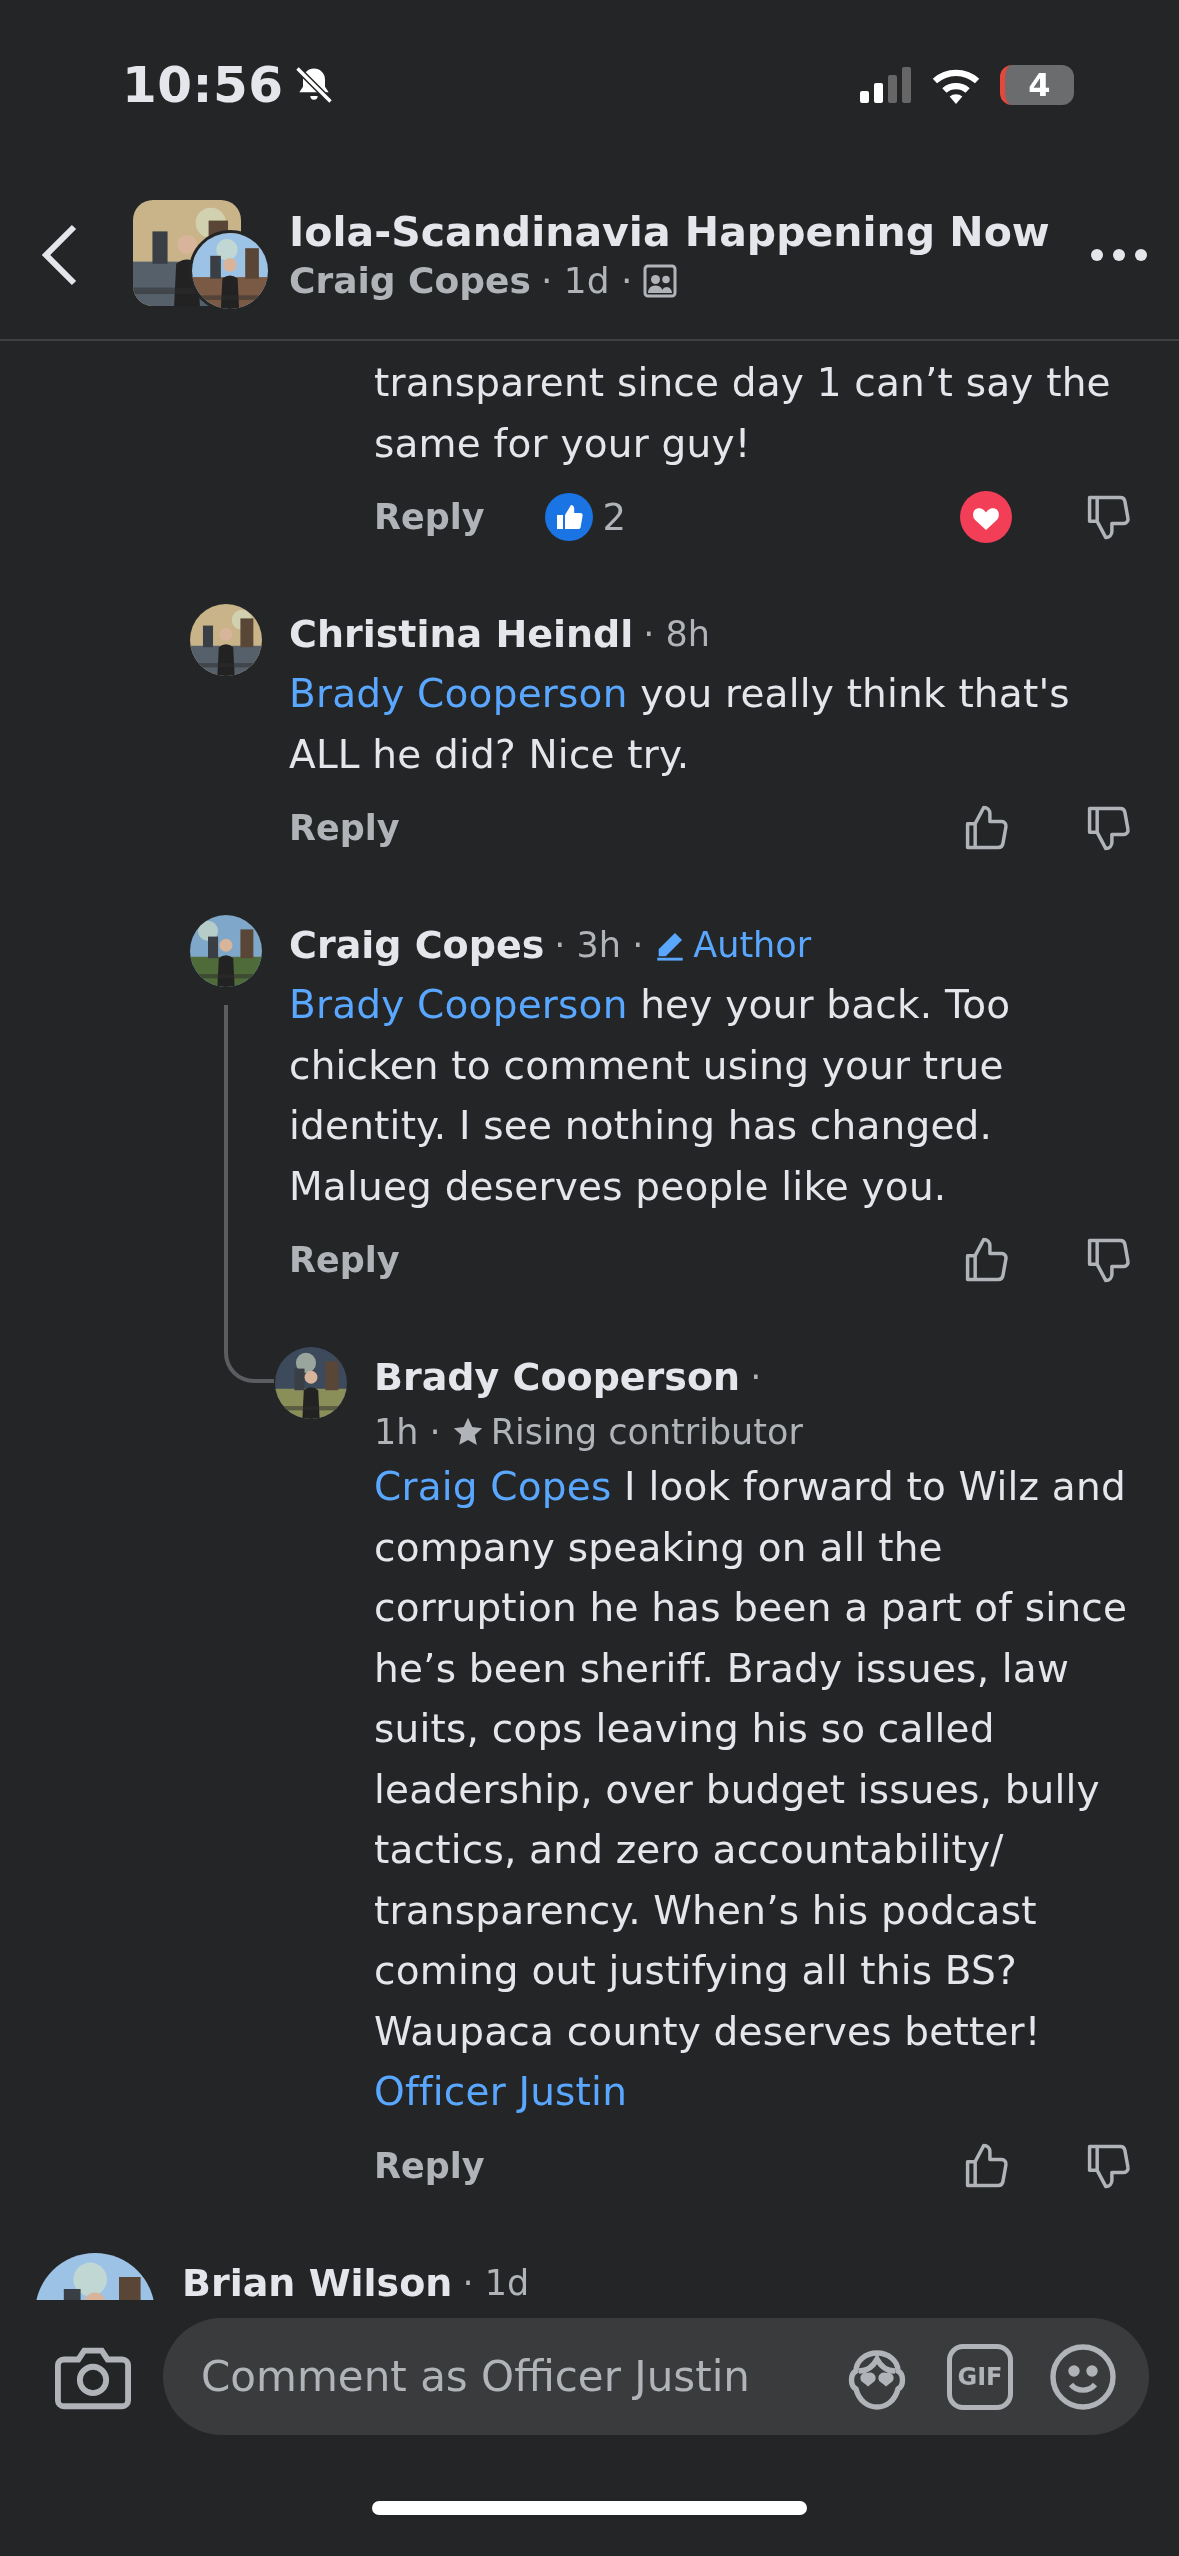 The image size is (1179, 2556). I want to click on heart-reaction-icon, so click(986, 517).